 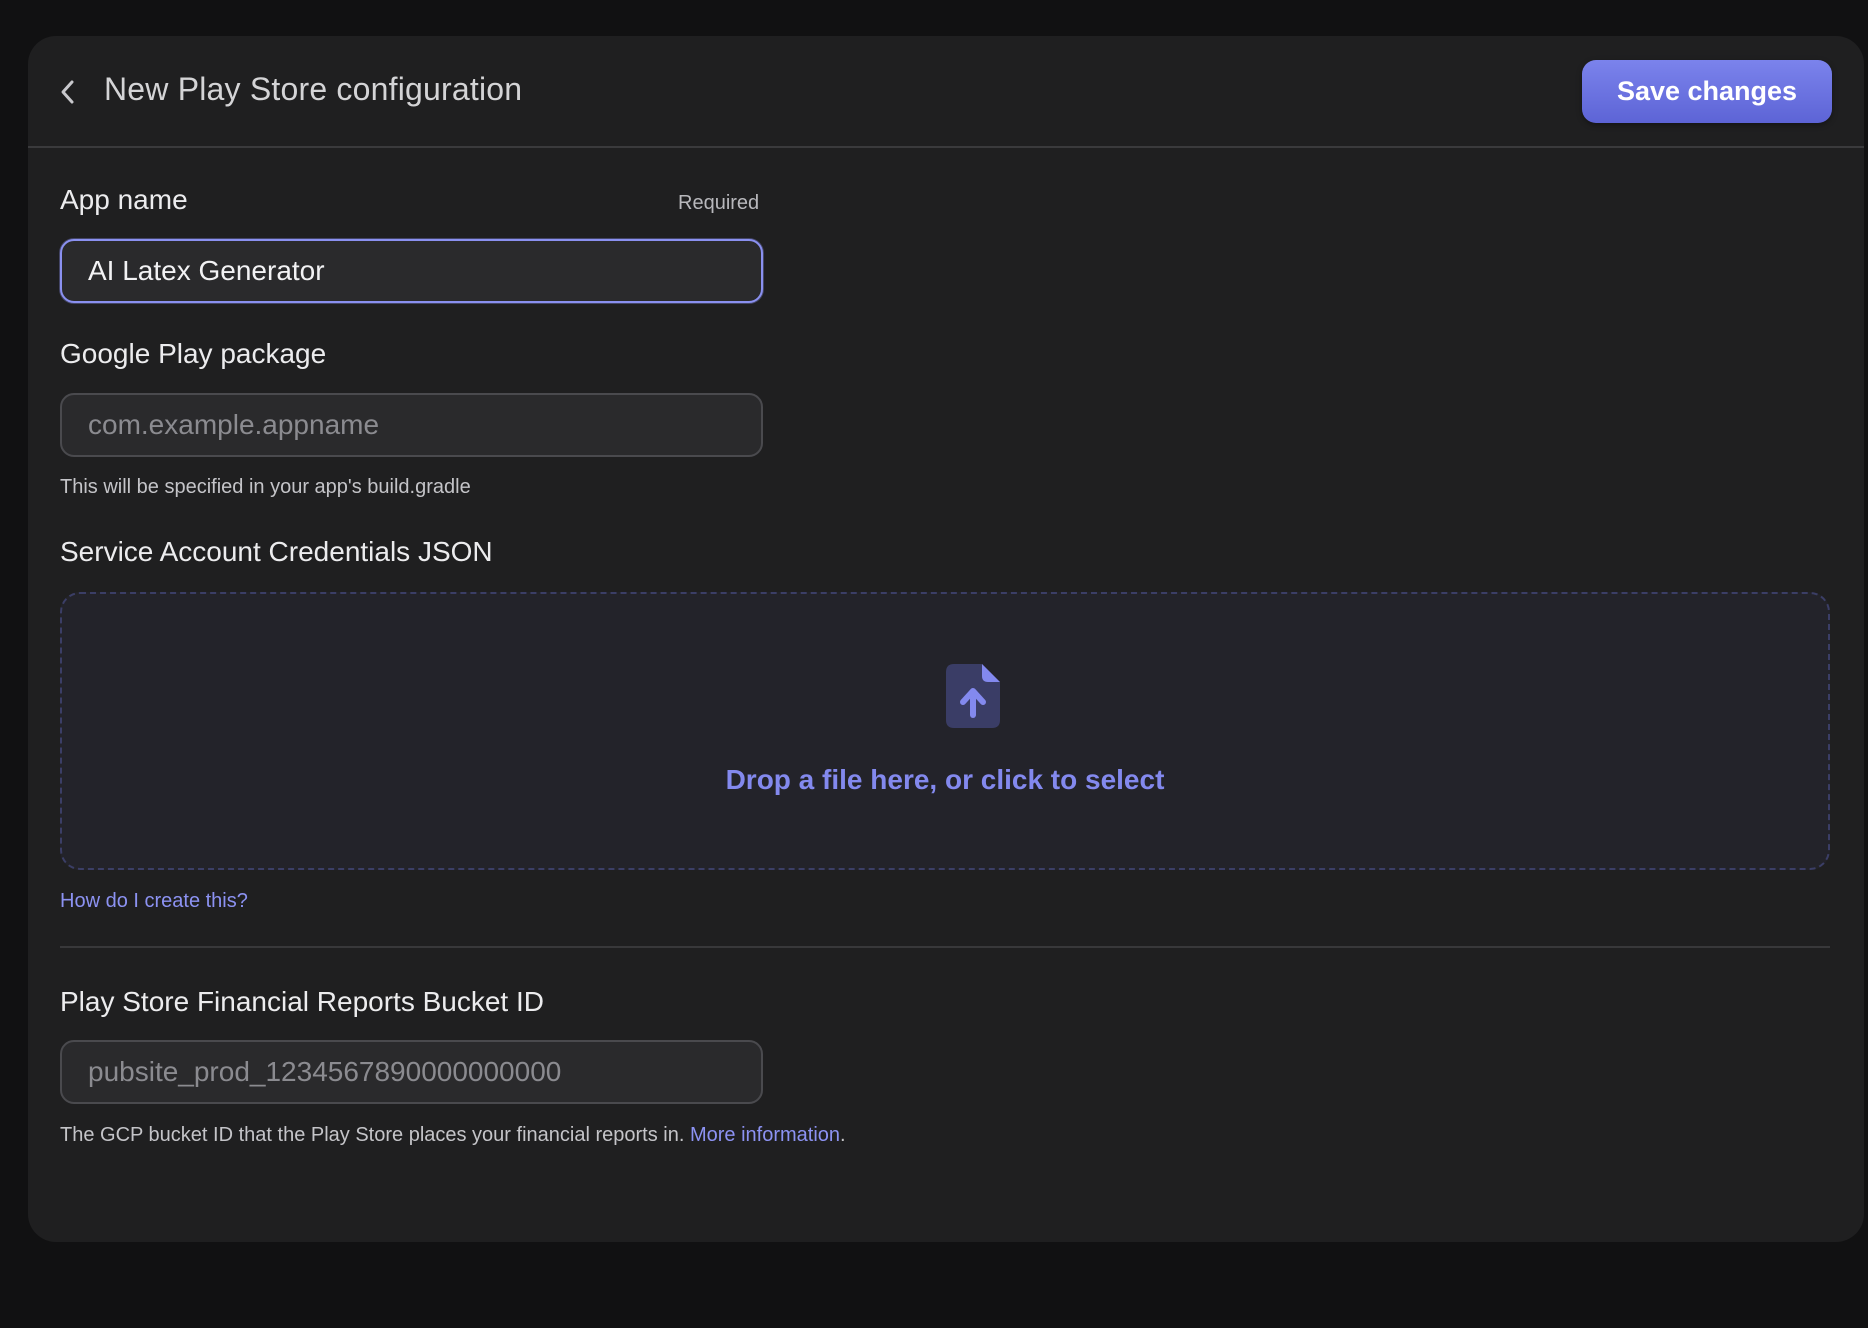 I want to click on chevron-left-icon, so click(x=67, y=92).